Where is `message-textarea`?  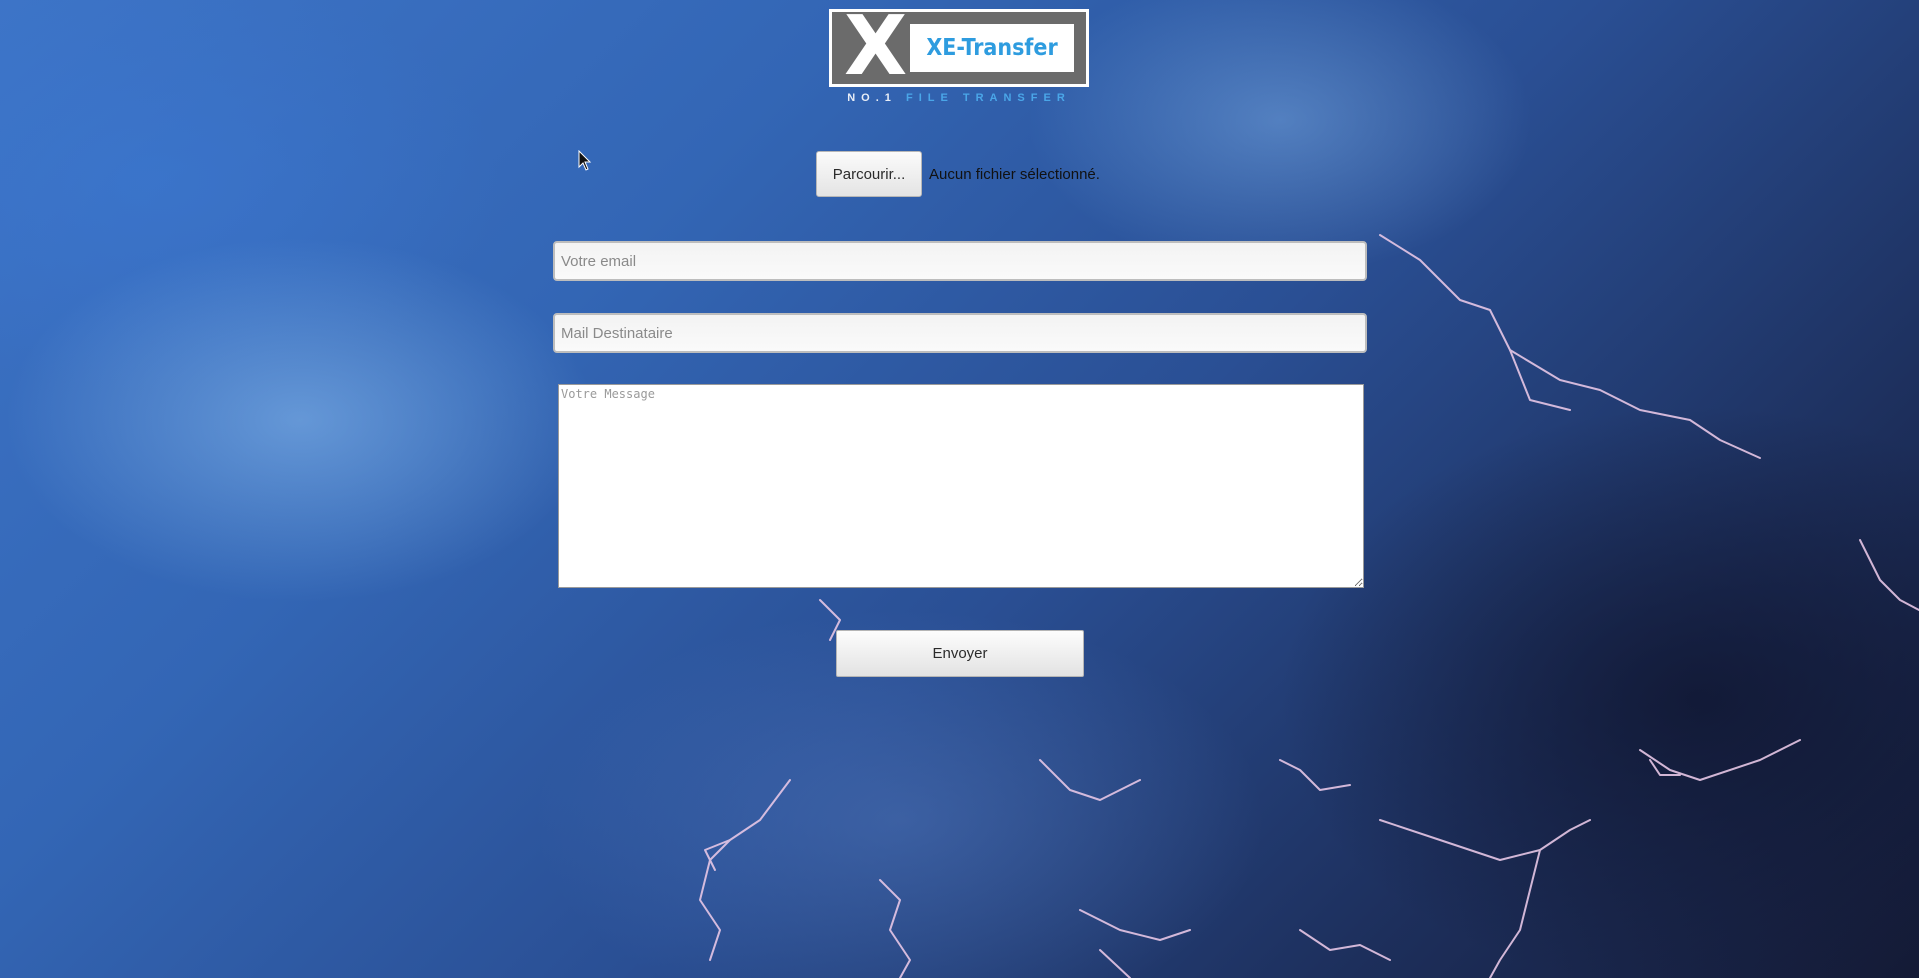
message-textarea is located at coordinates (961, 486).